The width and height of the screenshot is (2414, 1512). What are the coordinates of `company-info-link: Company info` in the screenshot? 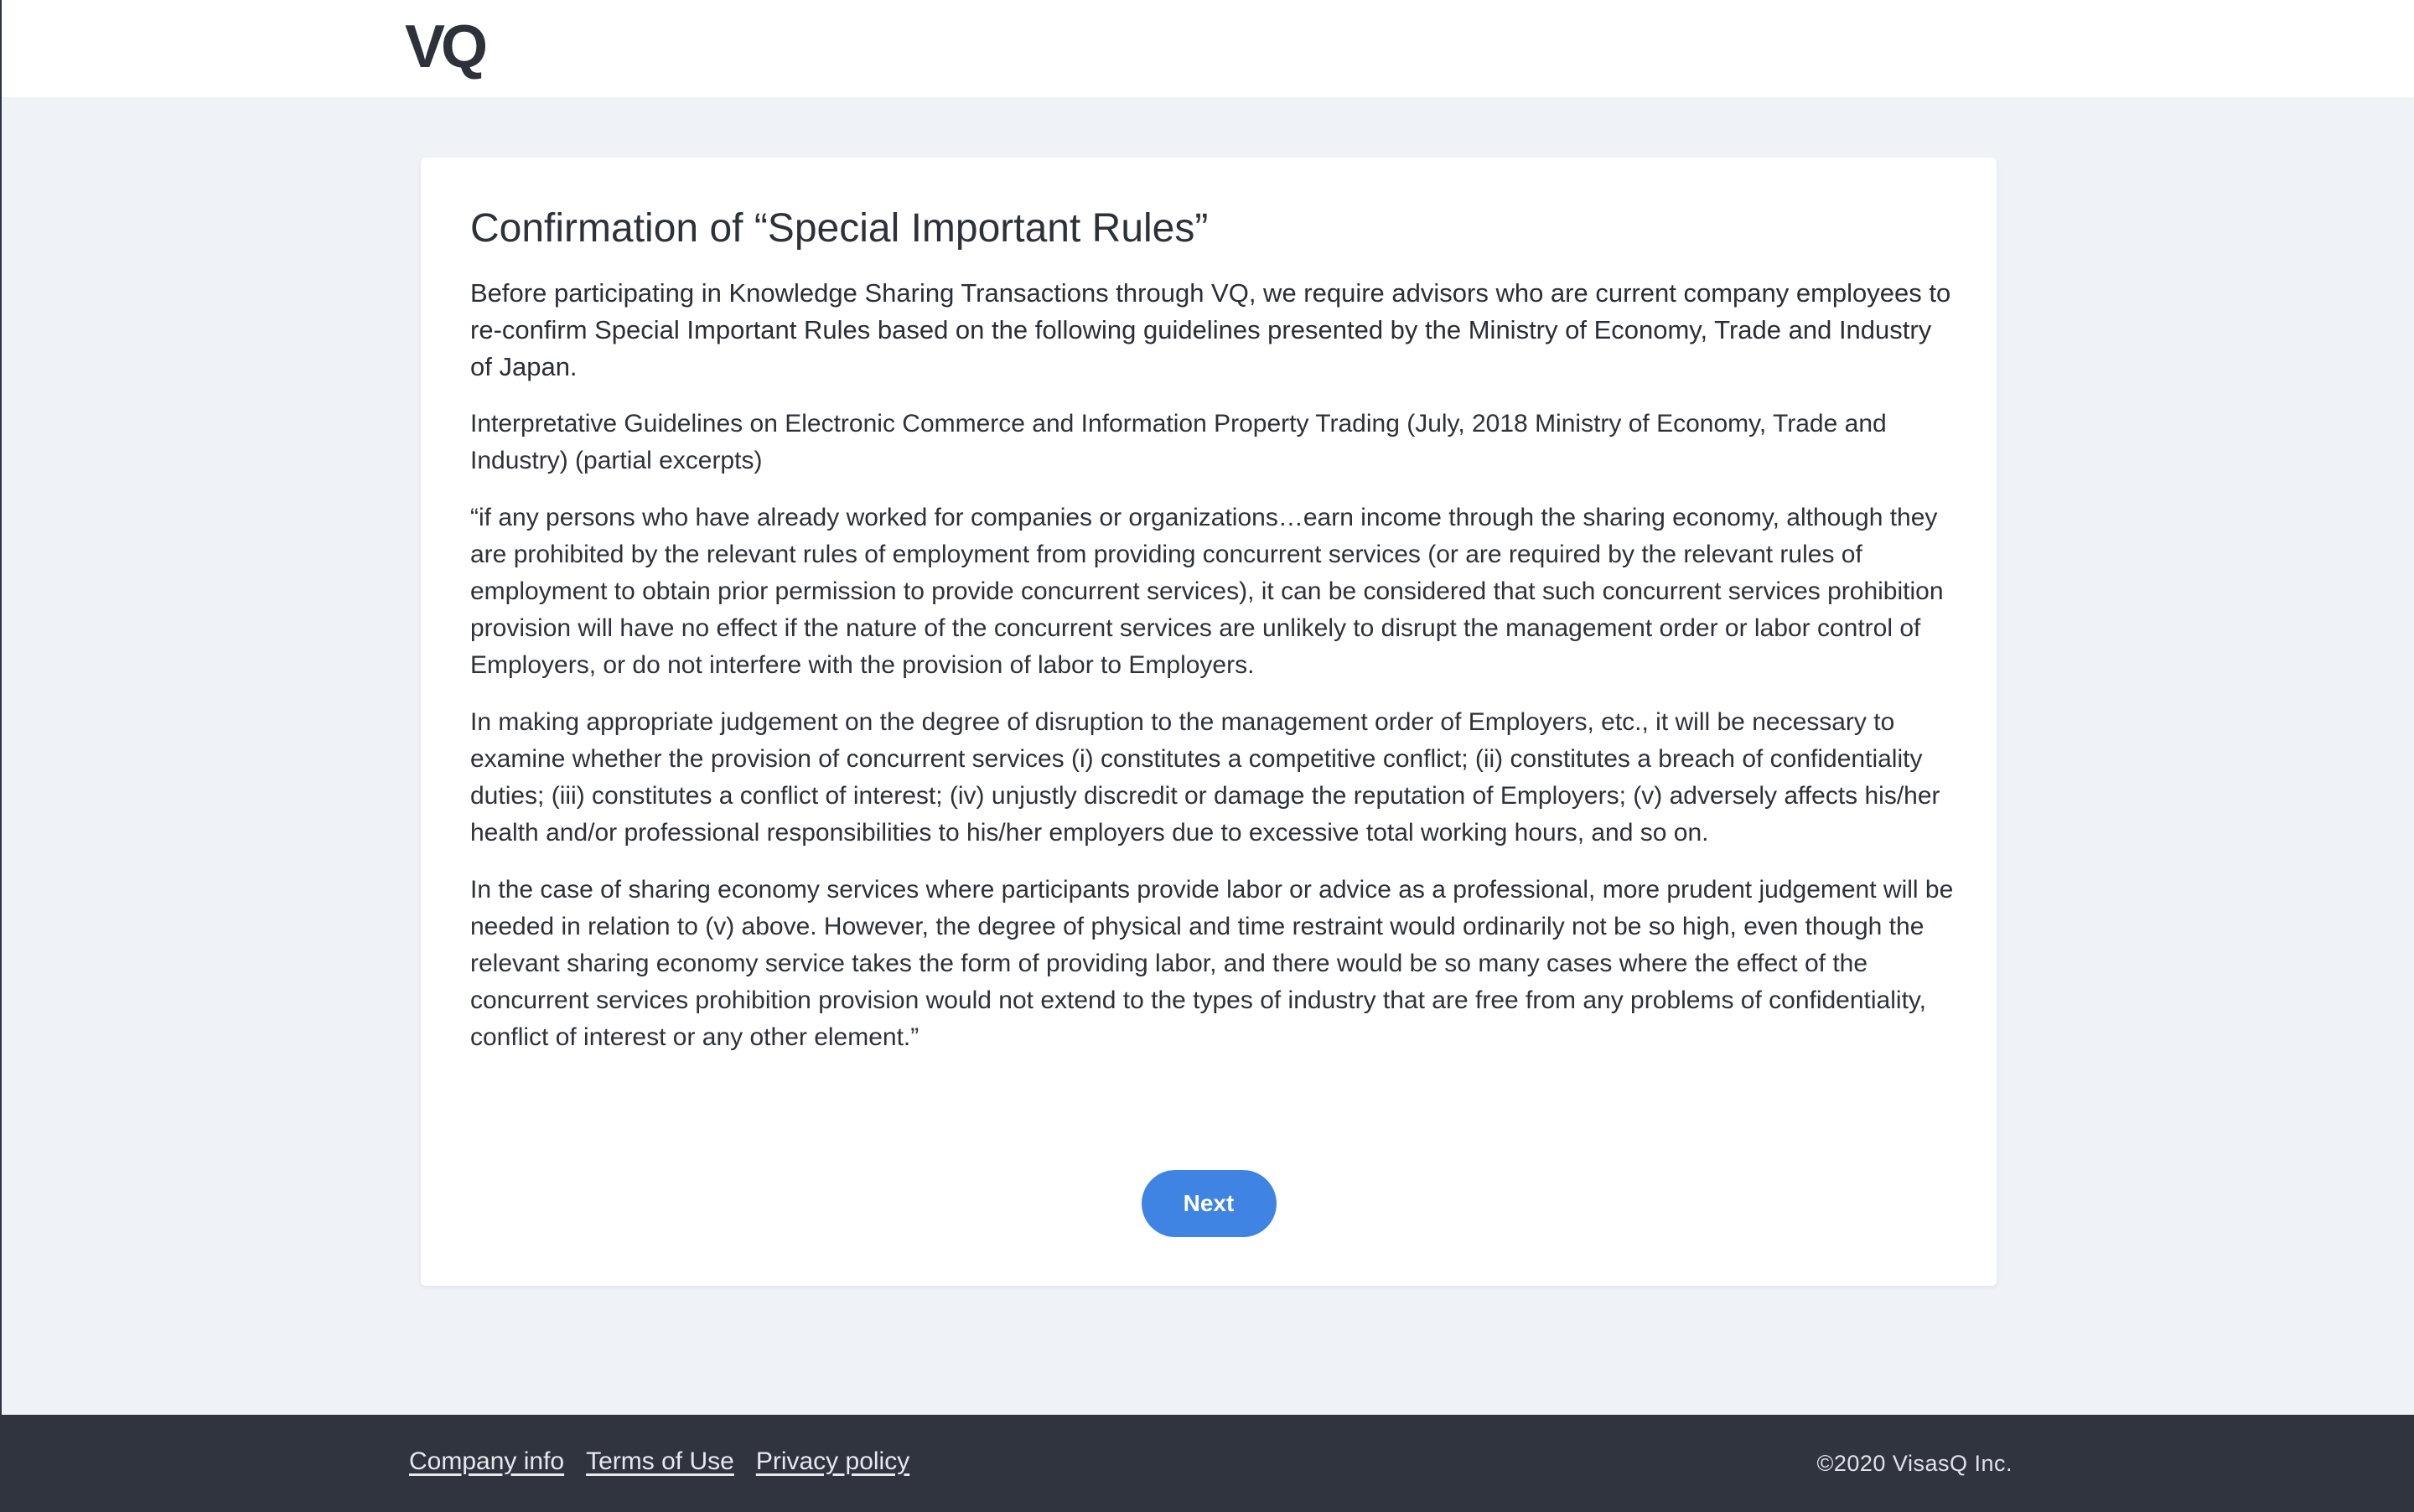 It's located at (487, 1461).